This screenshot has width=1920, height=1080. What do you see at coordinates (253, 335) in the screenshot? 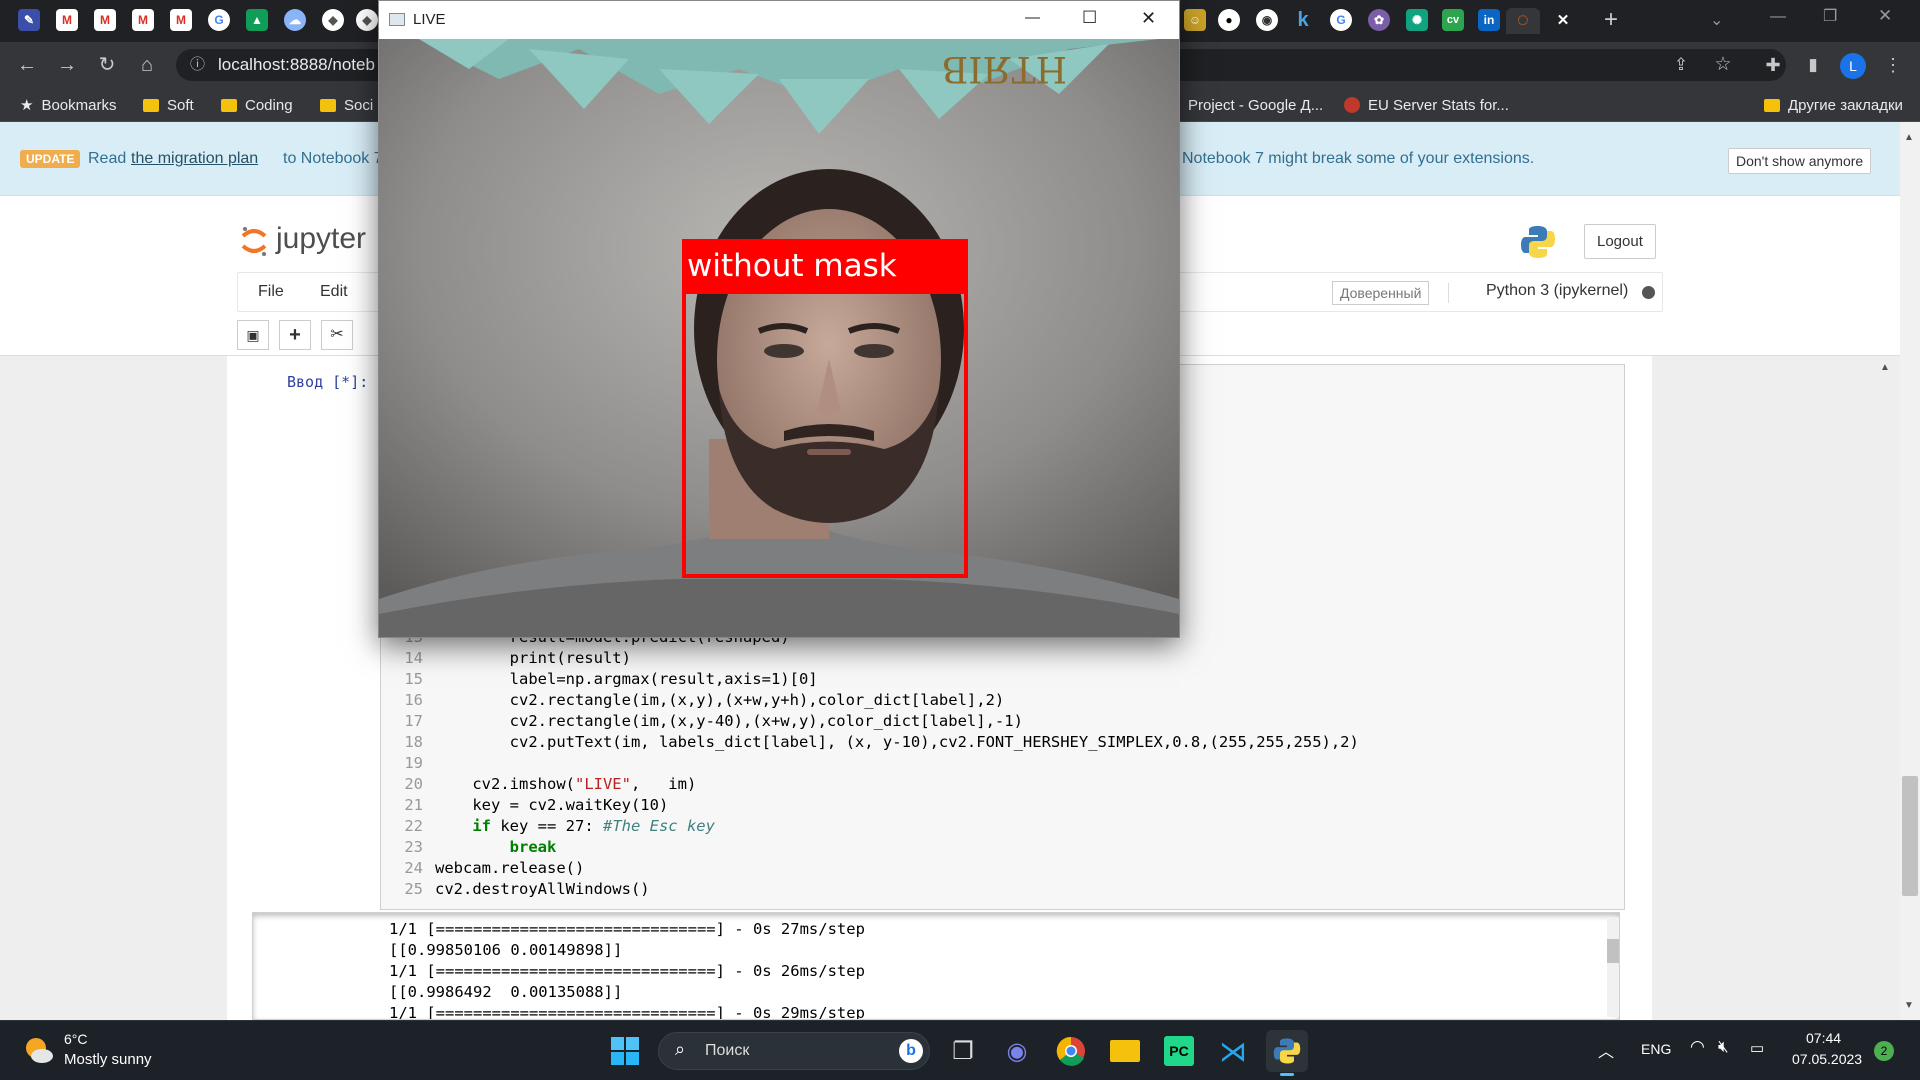
I see `save-icon: ▣` at bounding box center [253, 335].